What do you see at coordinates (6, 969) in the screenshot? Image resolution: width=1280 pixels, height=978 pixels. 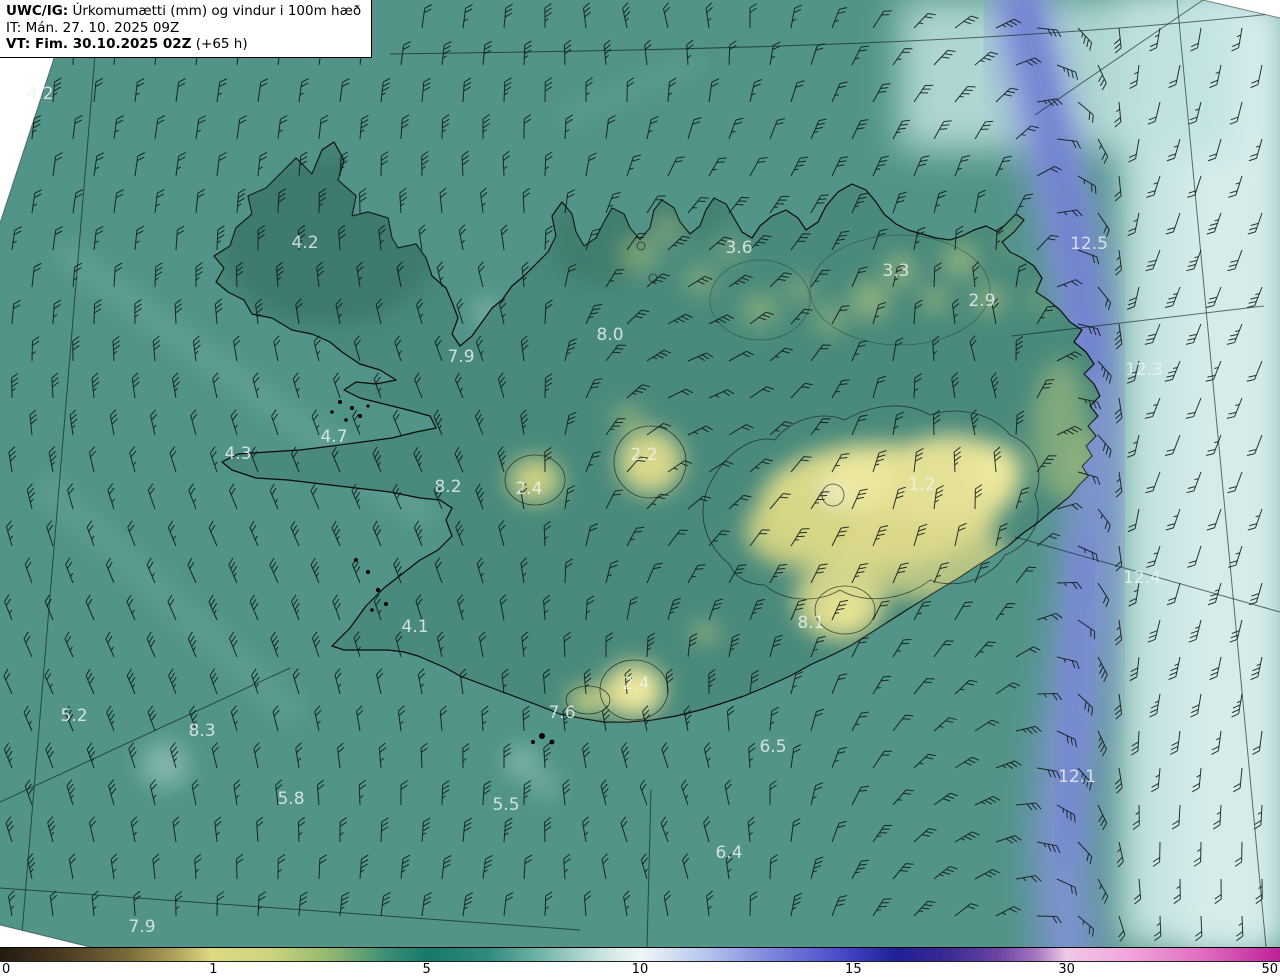 I see `colorbar-tick: 0` at bounding box center [6, 969].